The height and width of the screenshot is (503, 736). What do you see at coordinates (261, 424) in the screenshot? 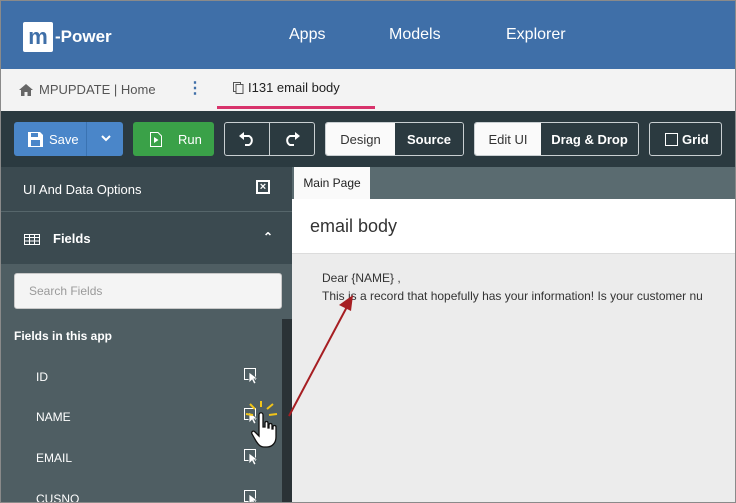
I see `hand-pointer-icon` at bounding box center [261, 424].